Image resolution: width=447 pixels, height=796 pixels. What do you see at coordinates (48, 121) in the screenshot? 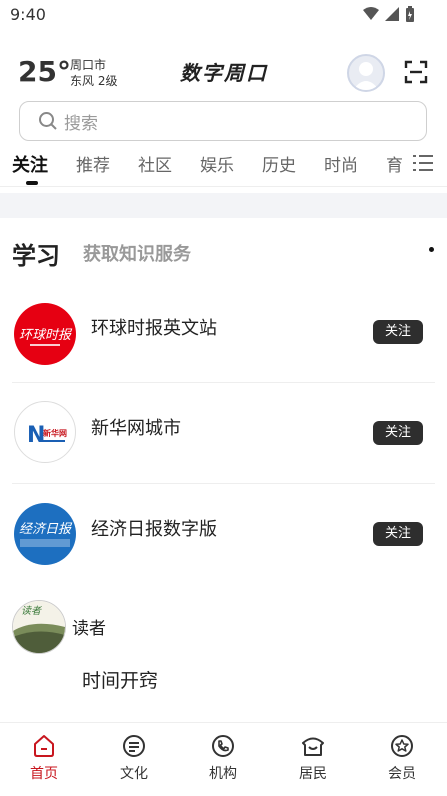
I see `search-icon` at bounding box center [48, 121].